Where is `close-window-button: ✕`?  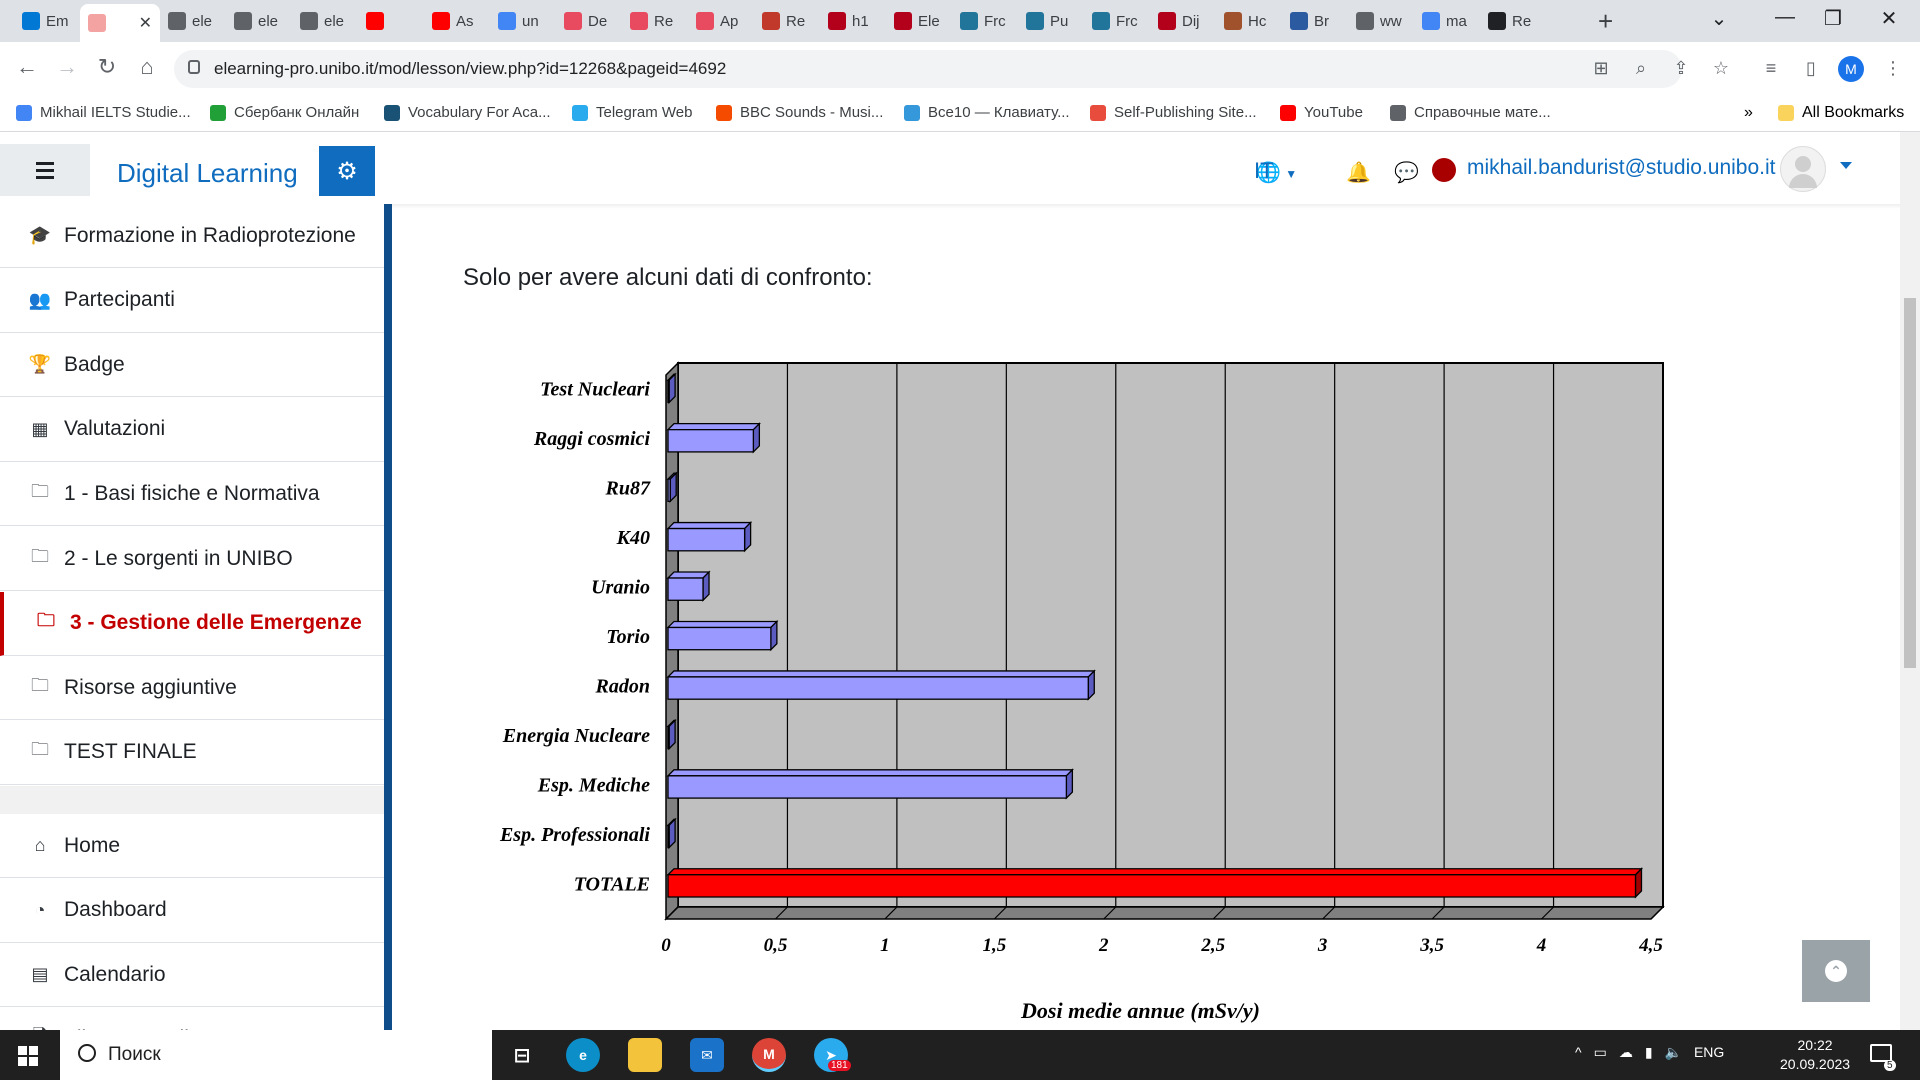 close-window-button: ✕ is located at coordinates (1889, 18).